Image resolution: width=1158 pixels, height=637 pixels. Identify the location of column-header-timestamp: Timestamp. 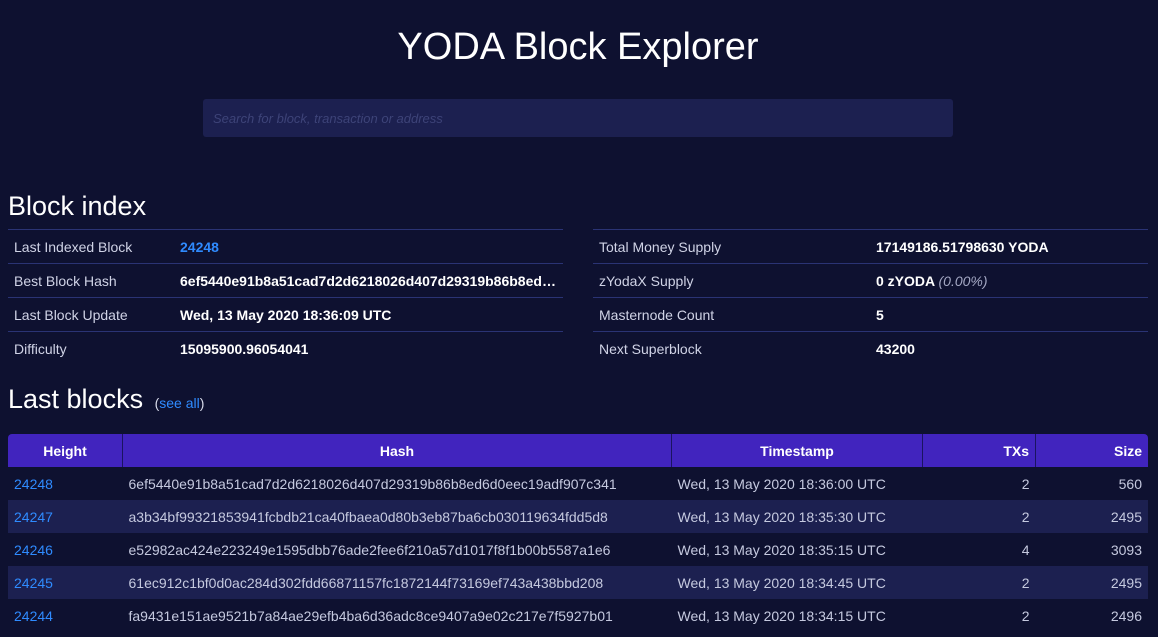
(797, 450).